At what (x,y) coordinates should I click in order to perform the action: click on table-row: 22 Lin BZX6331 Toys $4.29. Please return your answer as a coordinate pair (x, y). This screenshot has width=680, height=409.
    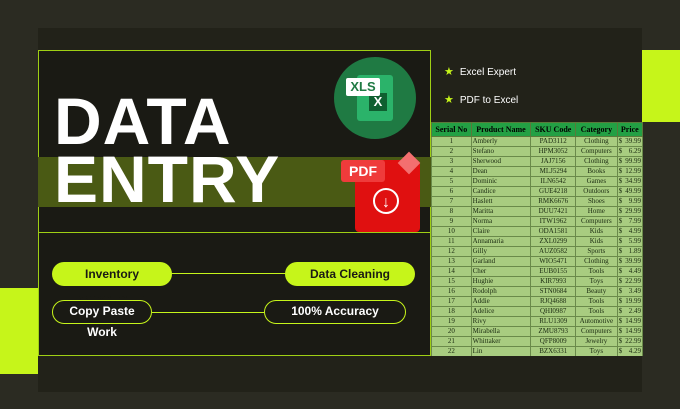
    Looking at the image, I should click on (537, 351).